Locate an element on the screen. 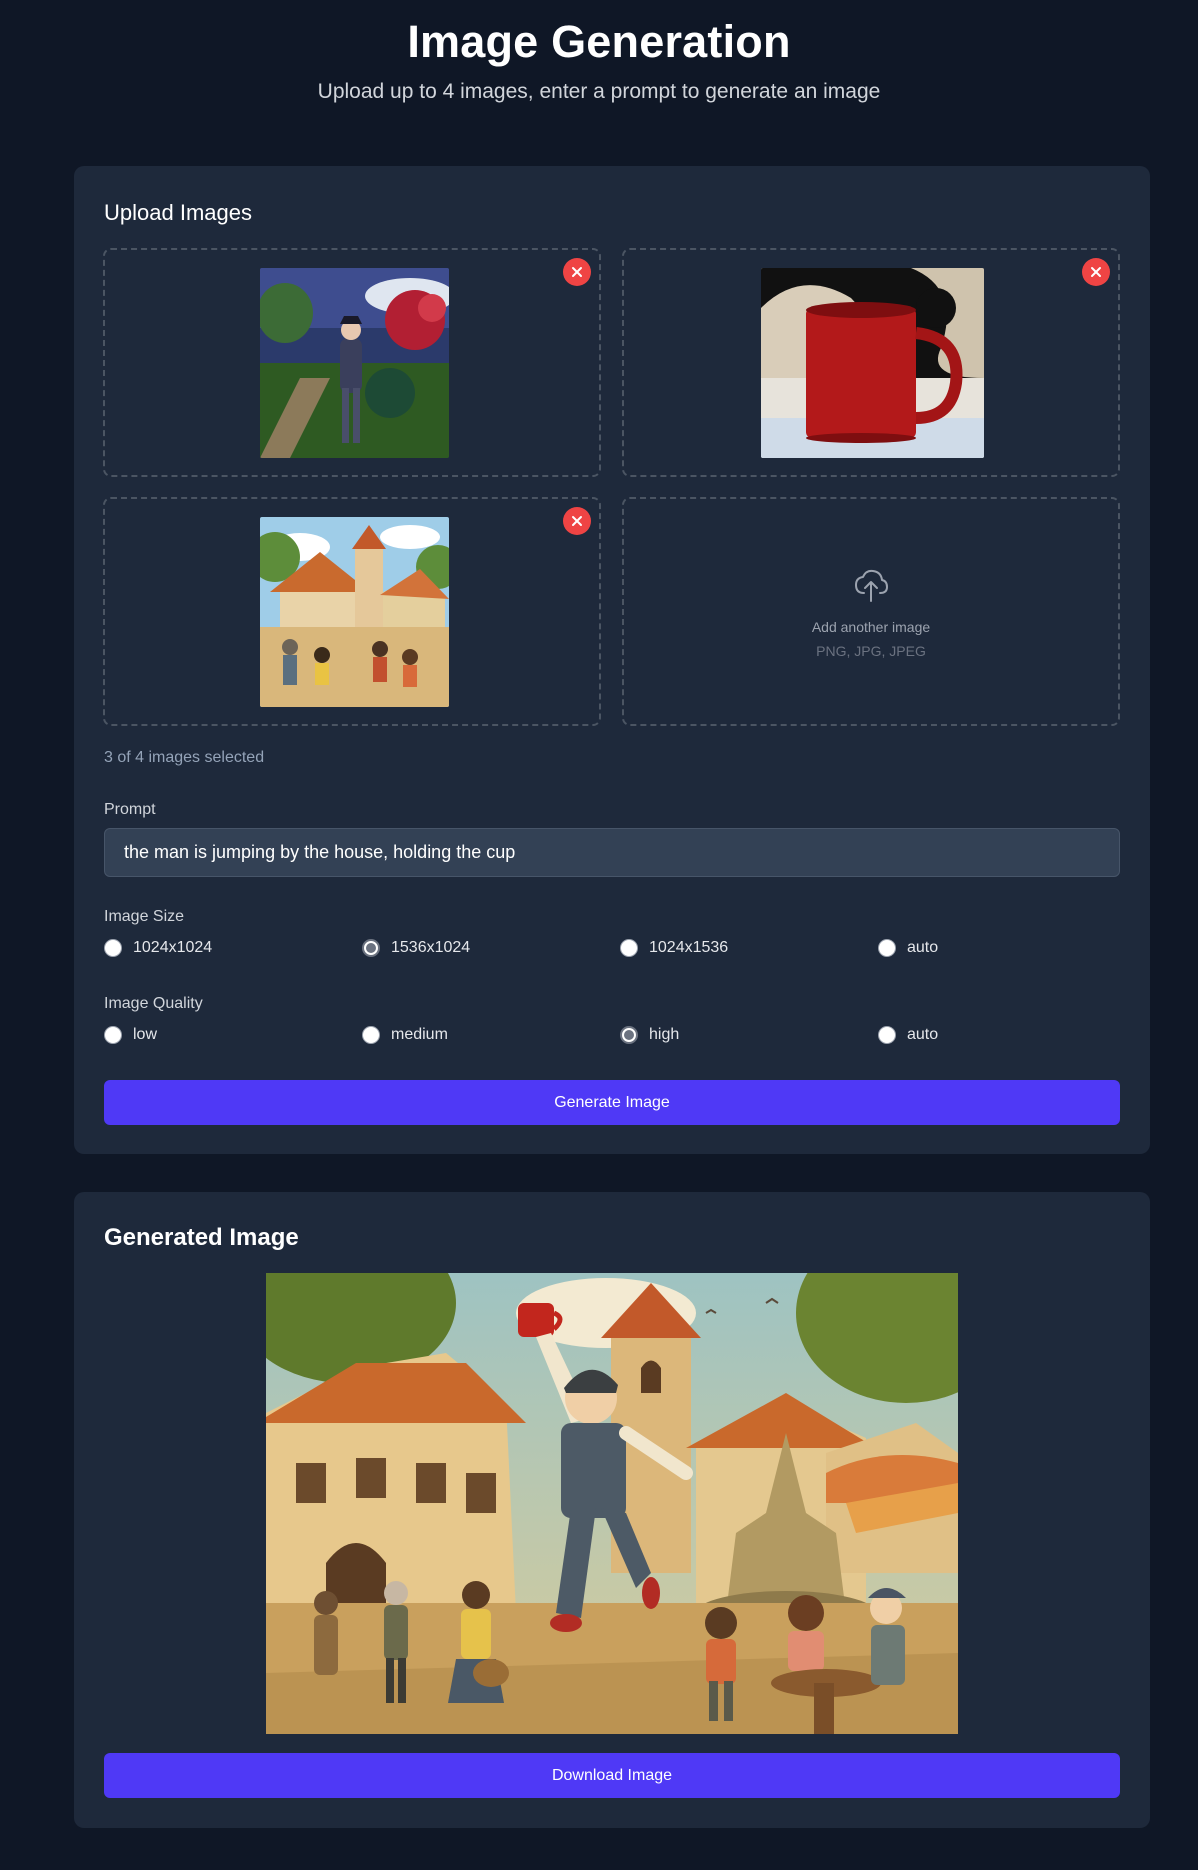 The width and height of the screenshot is (1198, 1870). page-title: Image Generation is located at coordinates (599, 41).